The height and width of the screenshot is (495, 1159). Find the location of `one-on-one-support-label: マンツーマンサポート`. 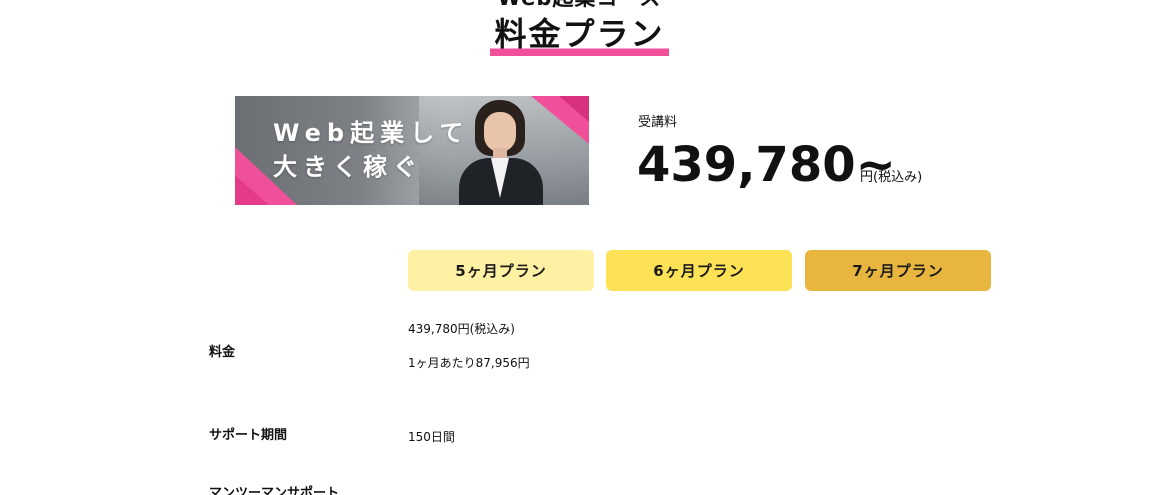

one-on-one-support-label: マンツーマンサポート is located at coordinates (274, 490).